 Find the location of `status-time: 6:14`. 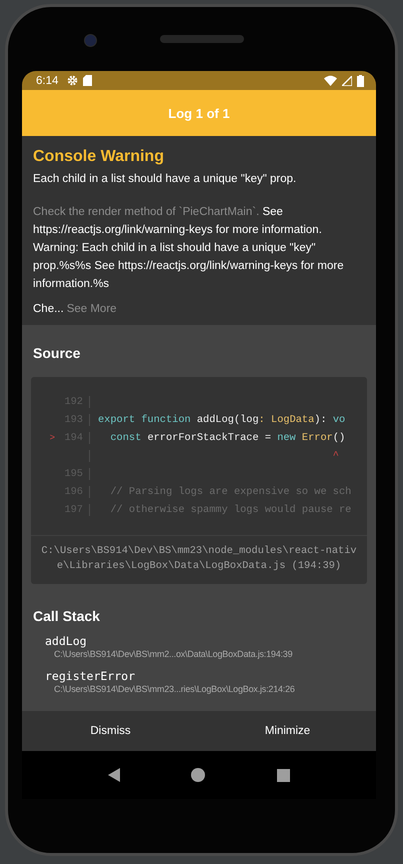

status-time: 6:14 is located at coordinates (47, 80).